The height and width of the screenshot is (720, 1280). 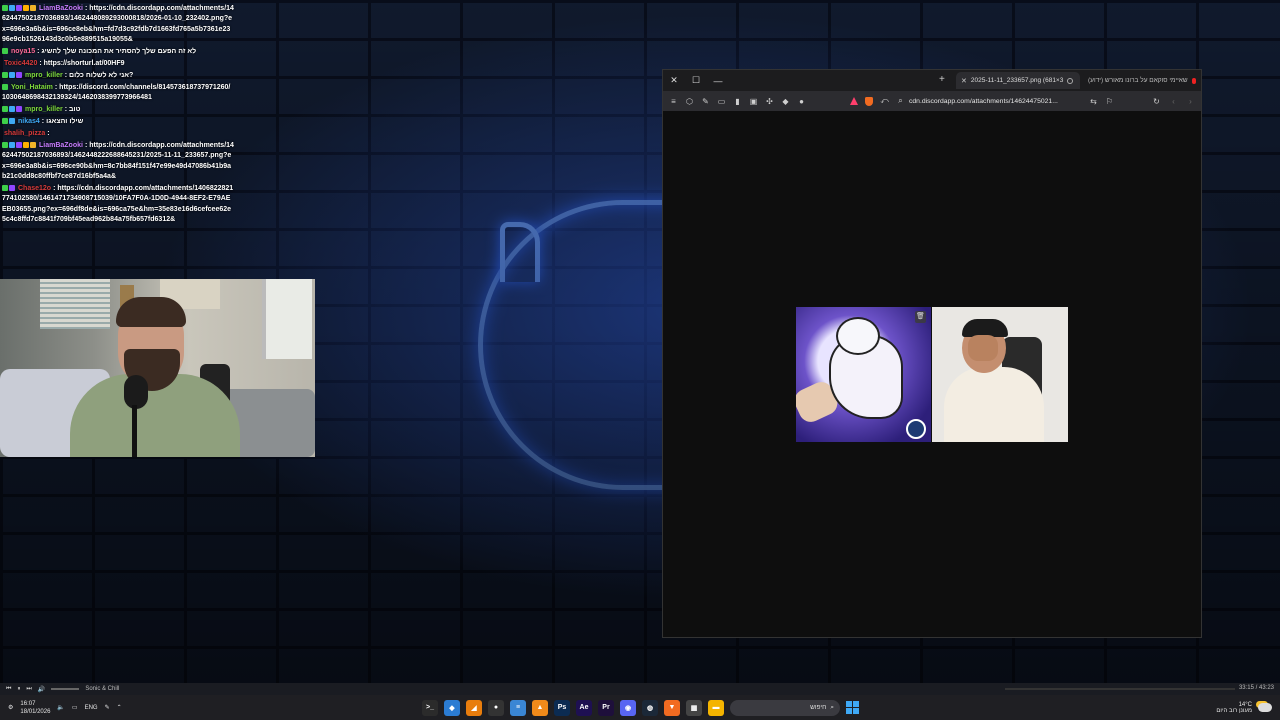 I want to click on menu-icon: ≡, so click(x=673, y=101).